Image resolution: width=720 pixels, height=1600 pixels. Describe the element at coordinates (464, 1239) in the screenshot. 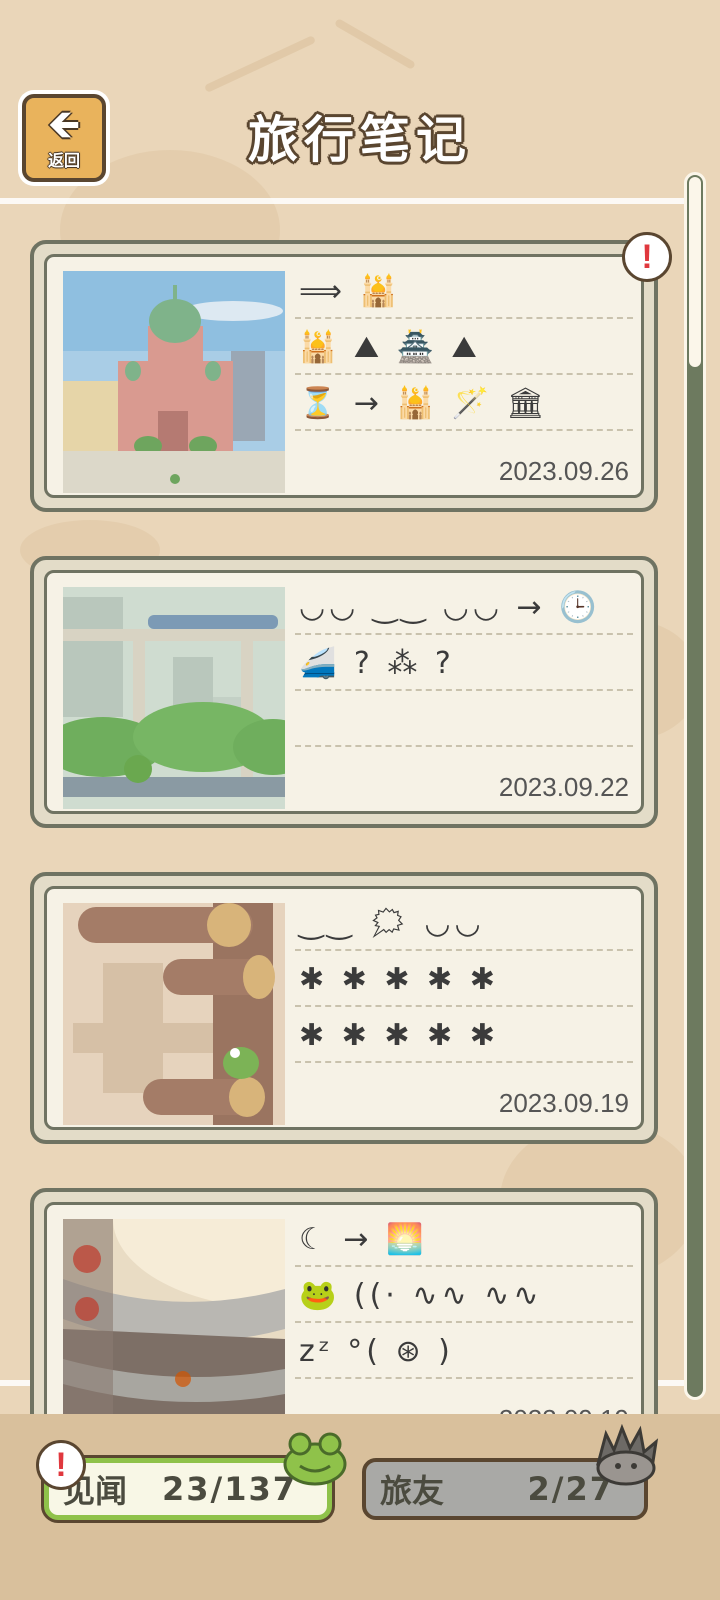

I see `note-line: ☾ → 🌅` at that location.